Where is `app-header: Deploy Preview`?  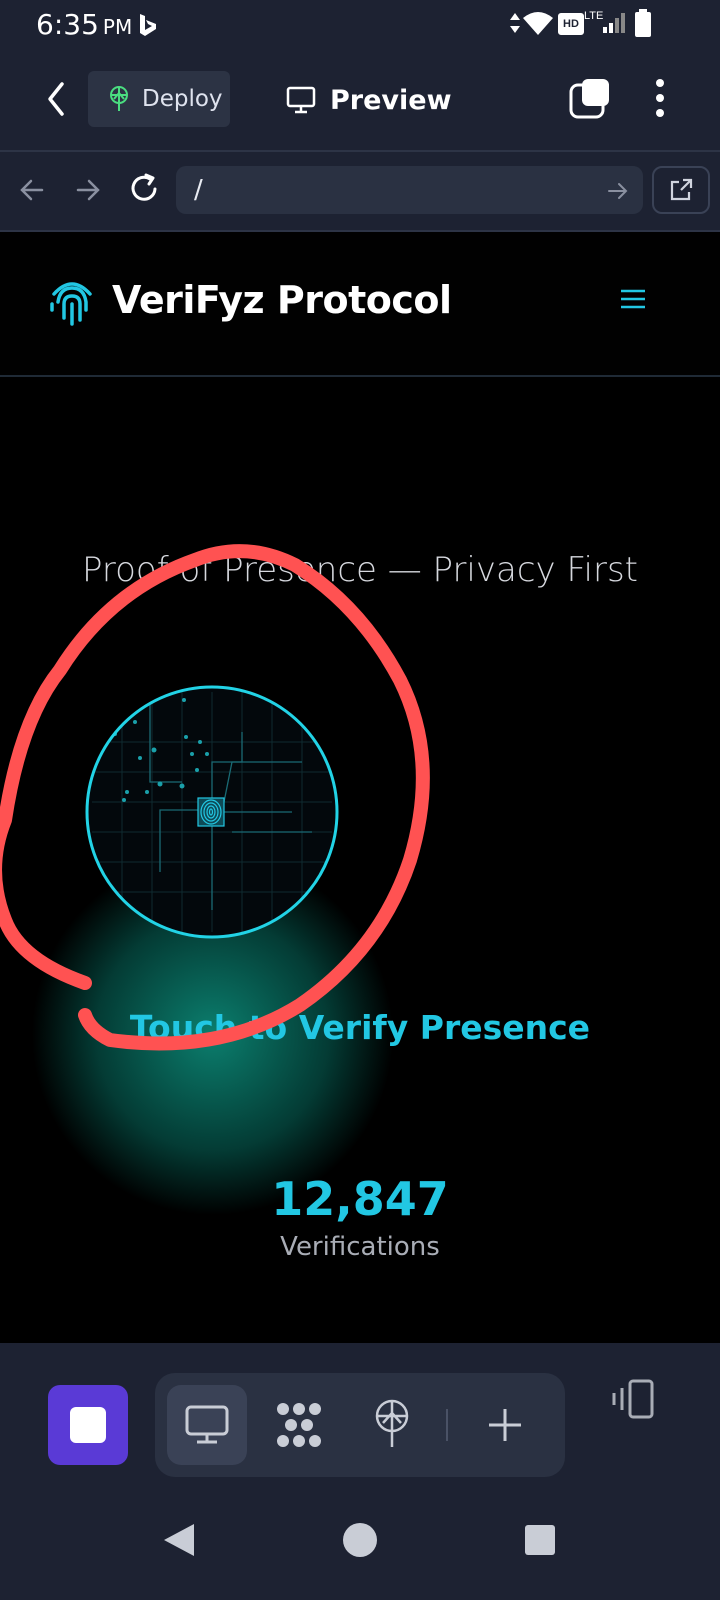
app-header: Deploy Preview is located at coordinates (360, 101).